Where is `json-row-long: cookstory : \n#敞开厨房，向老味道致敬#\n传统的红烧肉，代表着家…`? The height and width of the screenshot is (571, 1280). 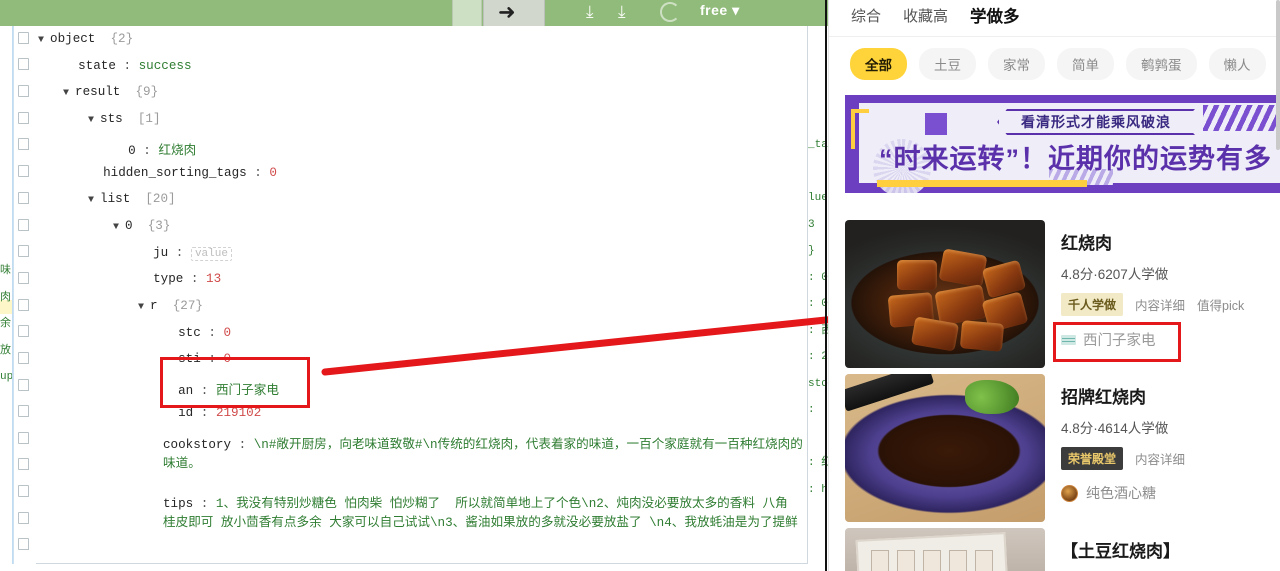 json-row-long: cookstory : \n#敞开厨房，向老味道致敬#\n传统的红烧肉，代表着家… is located at coordinates (483, 452).